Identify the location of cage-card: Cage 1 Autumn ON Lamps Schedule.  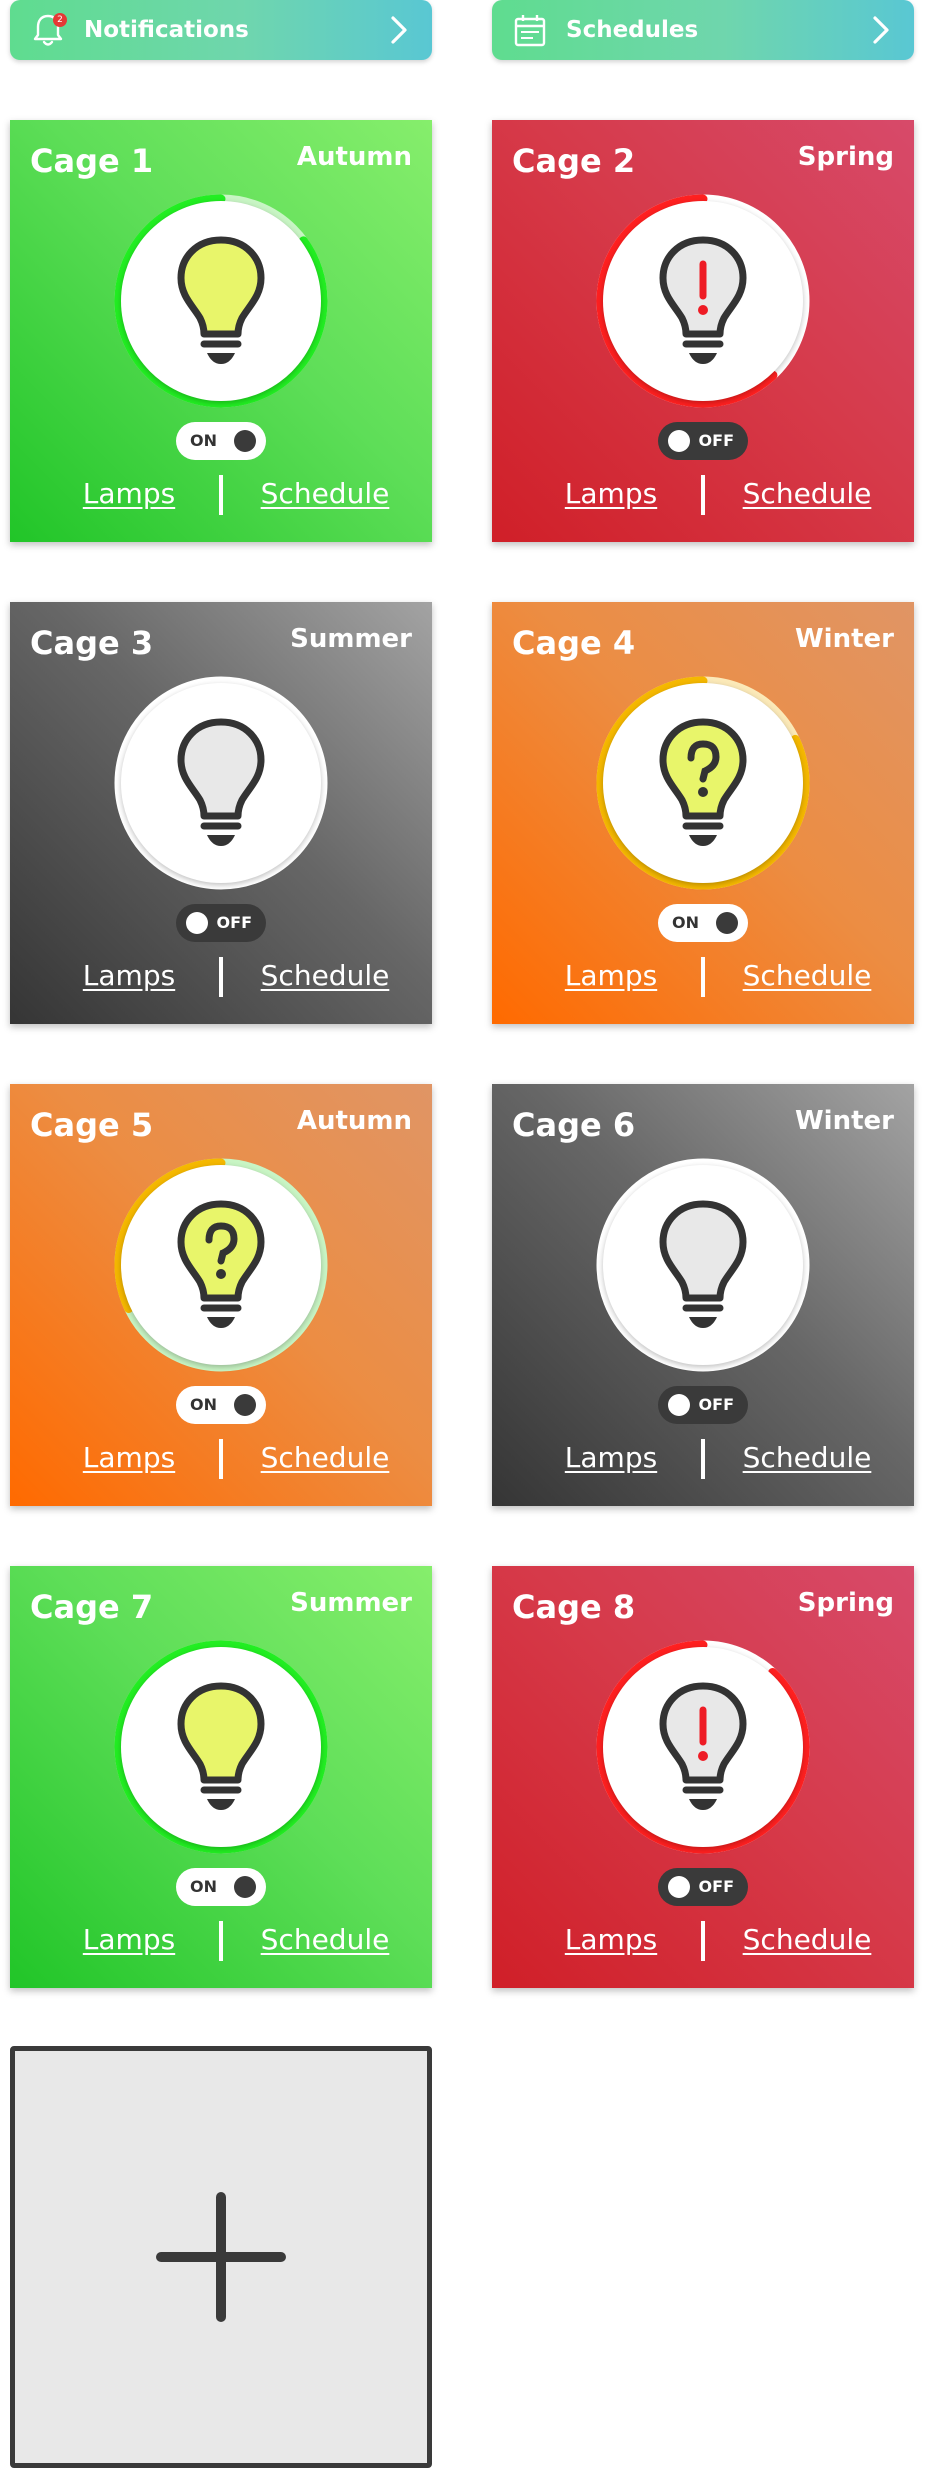
(221, 331).